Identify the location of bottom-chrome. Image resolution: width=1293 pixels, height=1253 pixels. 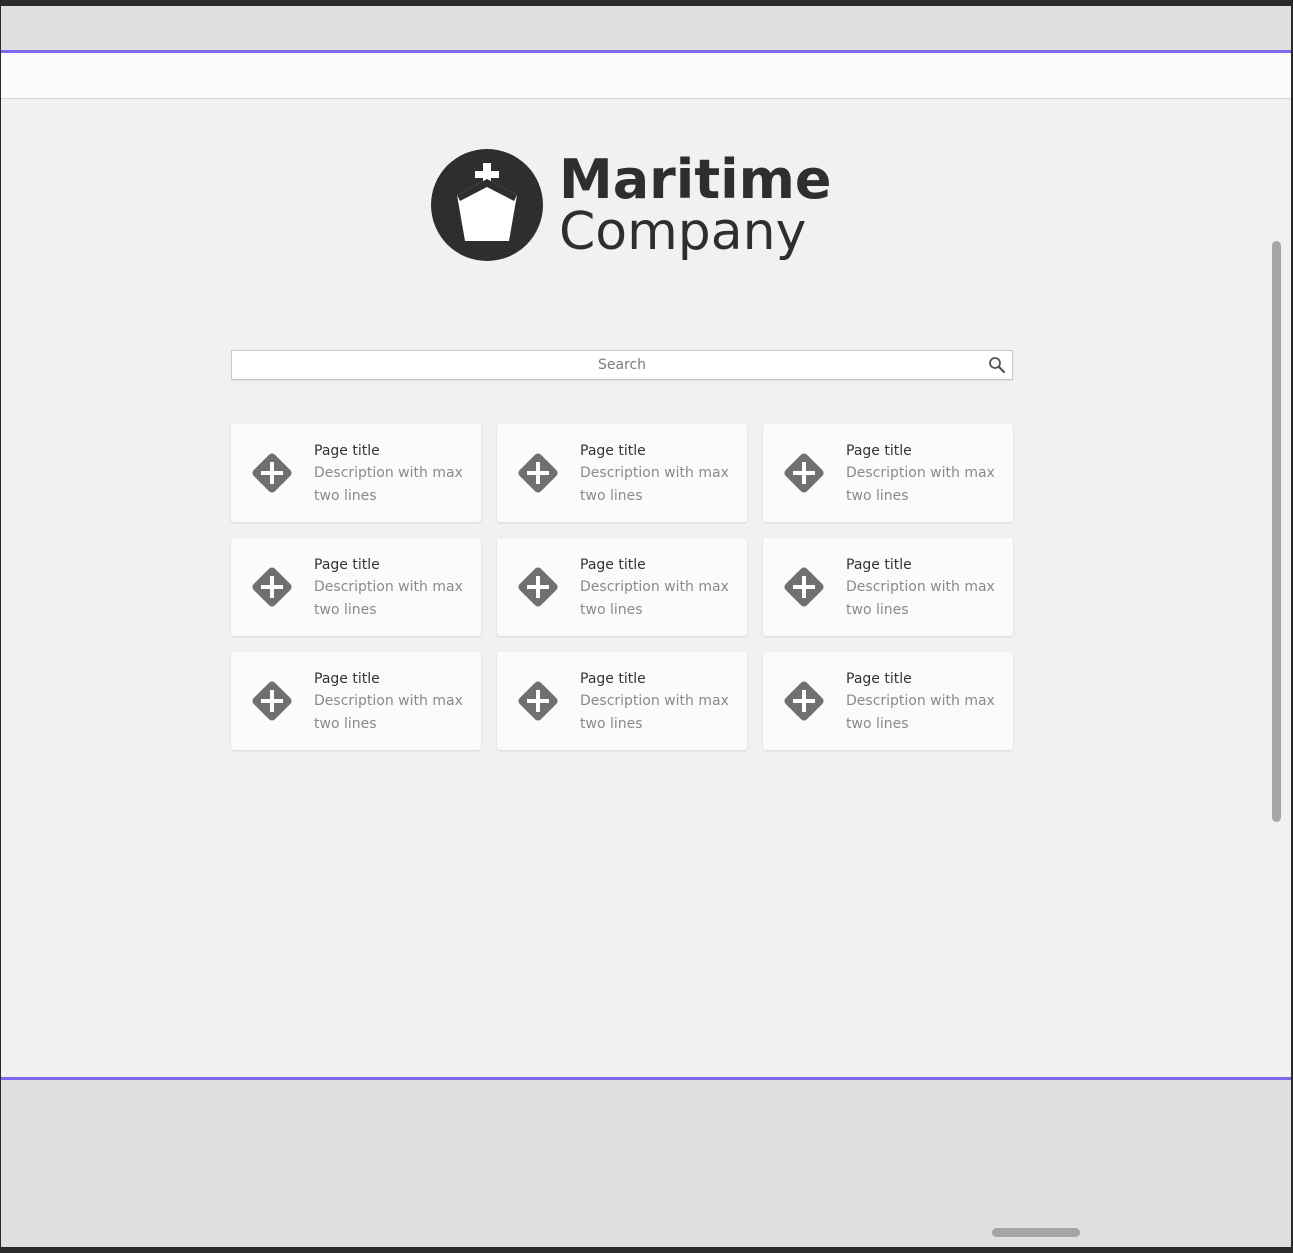
(646, 1163).